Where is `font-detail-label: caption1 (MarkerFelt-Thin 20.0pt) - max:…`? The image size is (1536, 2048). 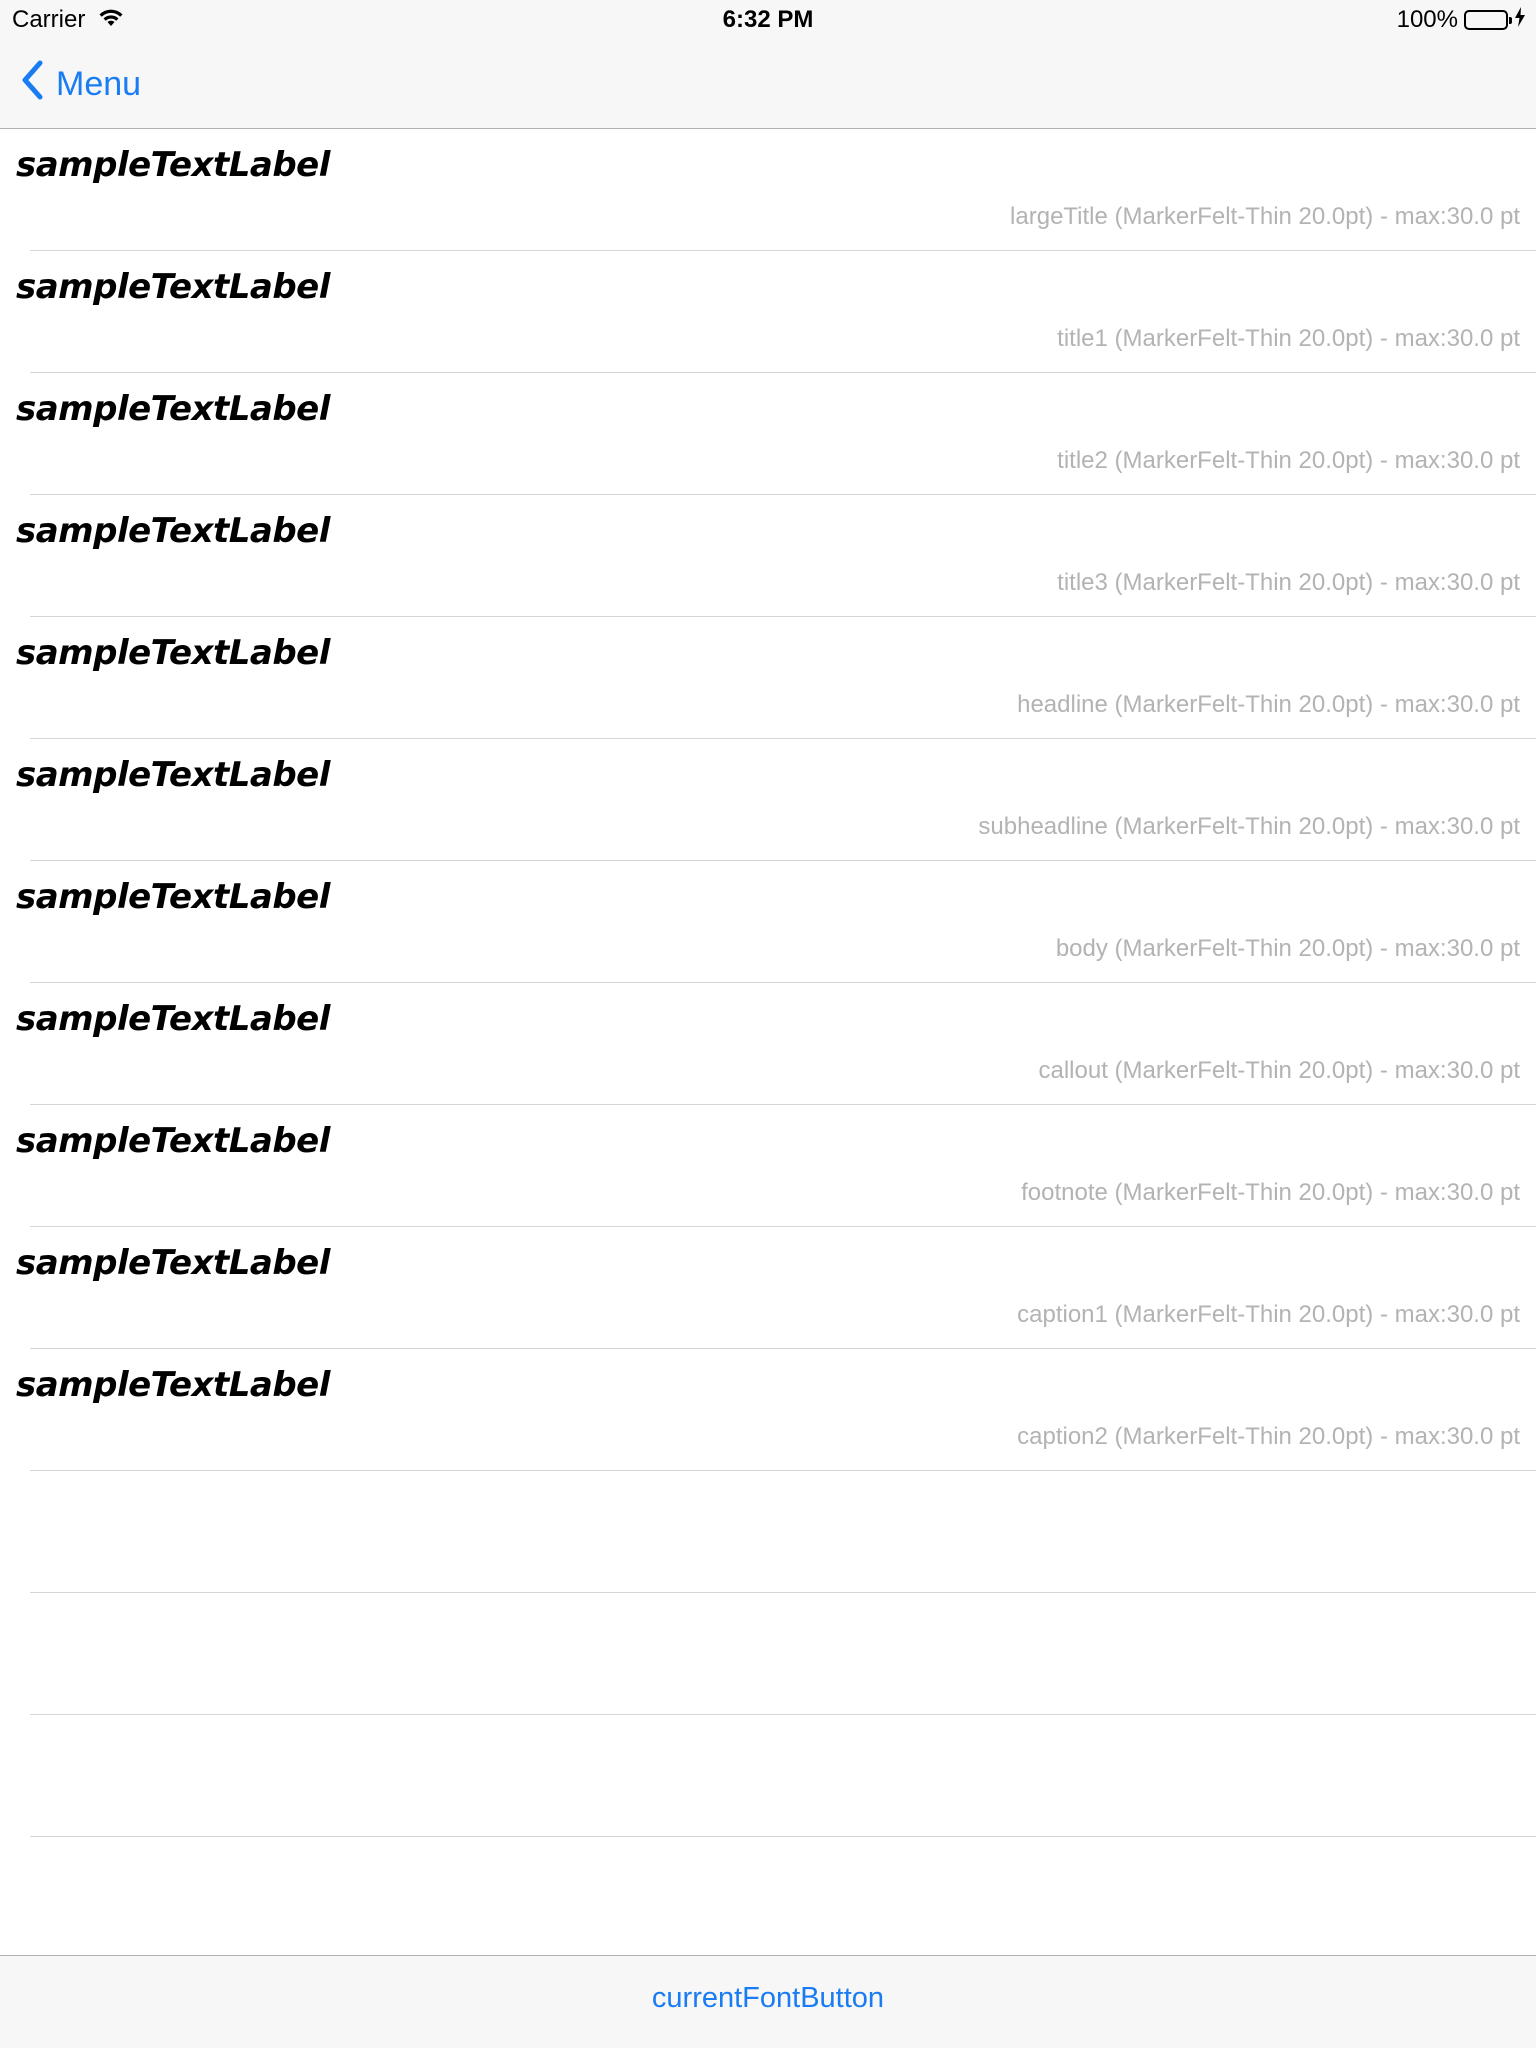
font-detail-label: caption1 (MarkerFelt-Thin 20.0pt) - max:… is located at coordinates (1268, 1314).